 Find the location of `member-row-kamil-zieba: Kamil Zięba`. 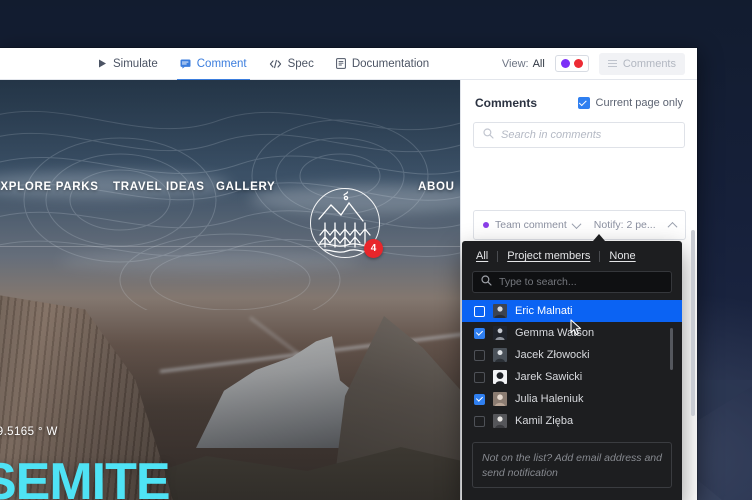

member-row-kamil-zieba: Kamil Zięba is located at coordinates (572, 421).